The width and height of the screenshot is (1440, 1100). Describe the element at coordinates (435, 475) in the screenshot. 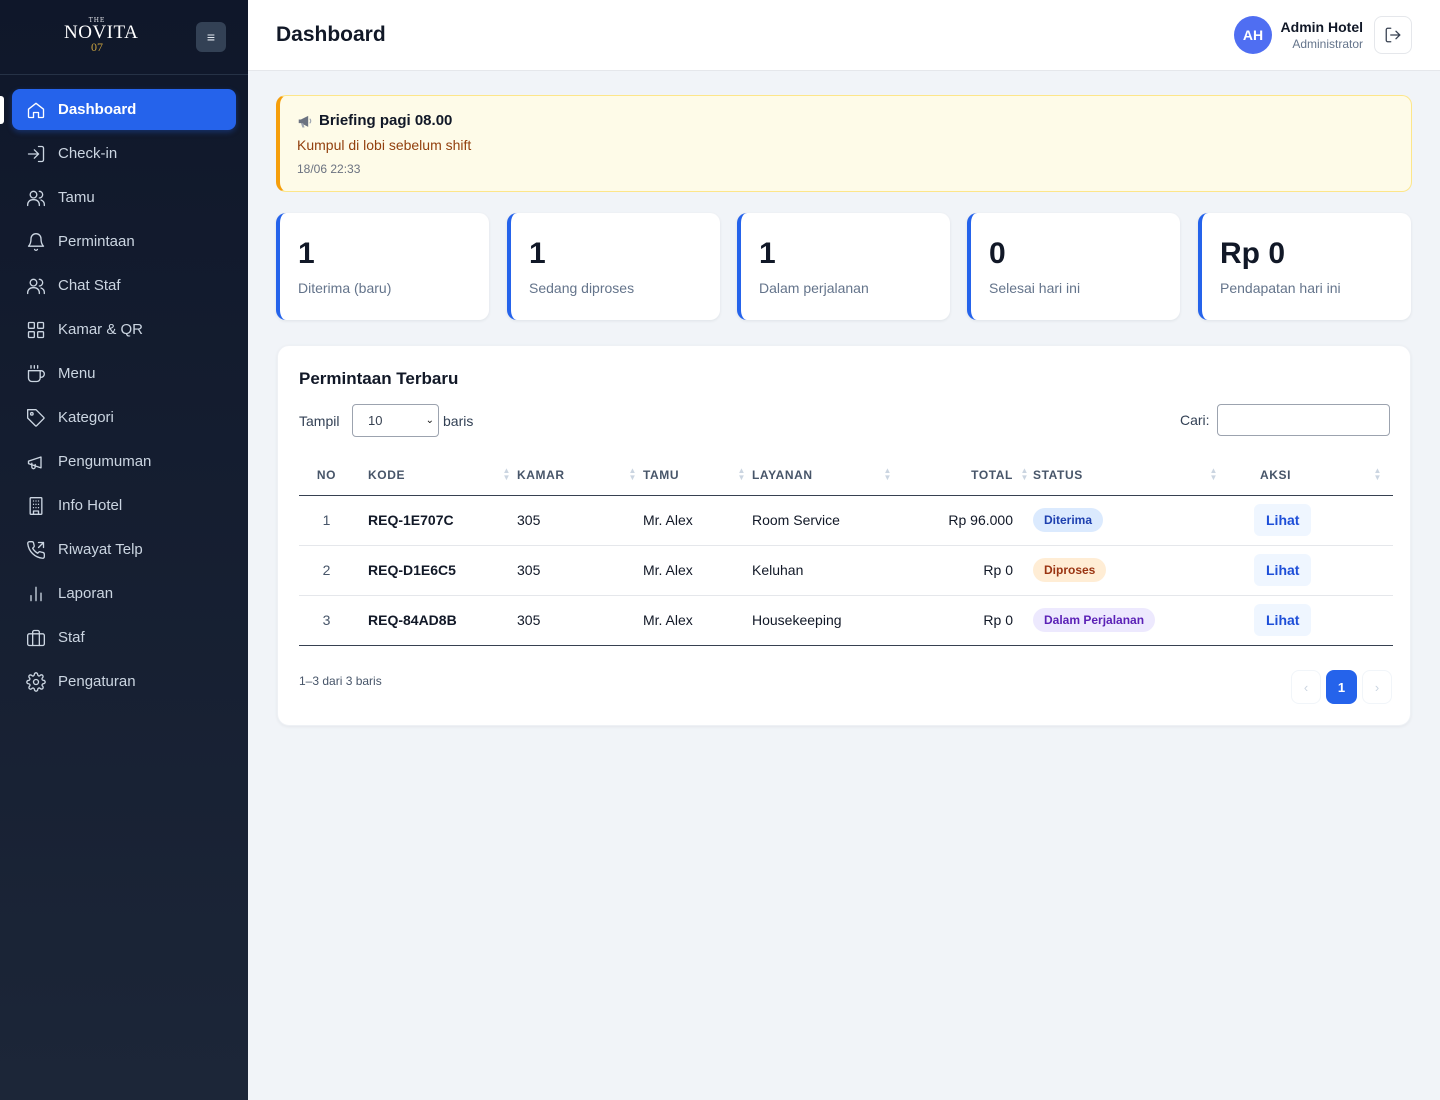

I see `col-header-kode: KODE ▲ ▼` at that location.